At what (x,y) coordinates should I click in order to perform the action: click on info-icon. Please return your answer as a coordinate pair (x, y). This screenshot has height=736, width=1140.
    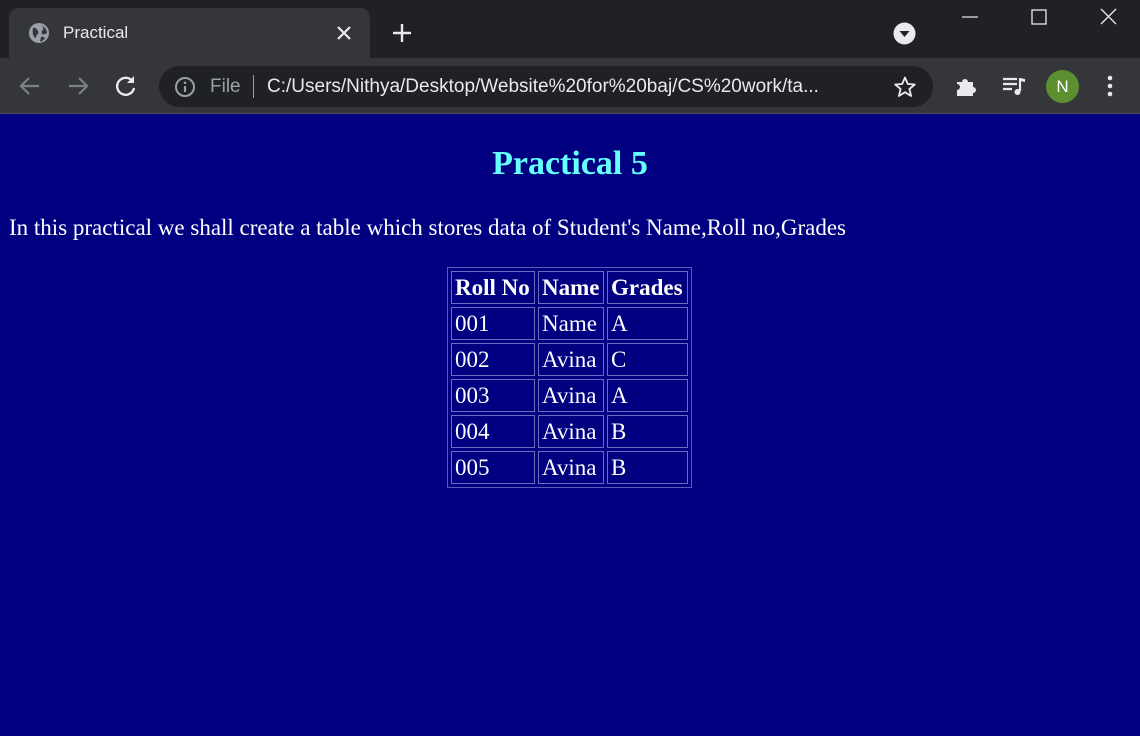
    Looking at the image, I should click on (185, 87).